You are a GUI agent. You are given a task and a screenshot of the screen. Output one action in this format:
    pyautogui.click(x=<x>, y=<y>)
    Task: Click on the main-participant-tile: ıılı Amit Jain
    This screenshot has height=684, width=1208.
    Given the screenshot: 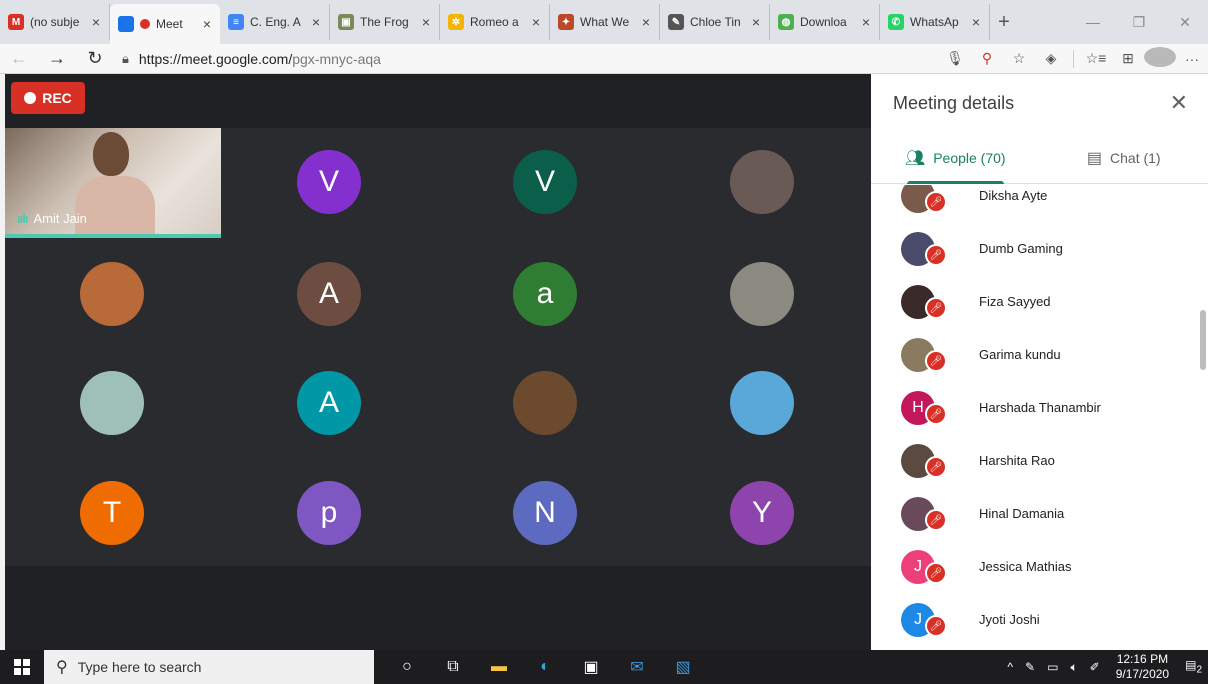 What is the action you would take?
    pyautogui.click(x=113, y=183)
    